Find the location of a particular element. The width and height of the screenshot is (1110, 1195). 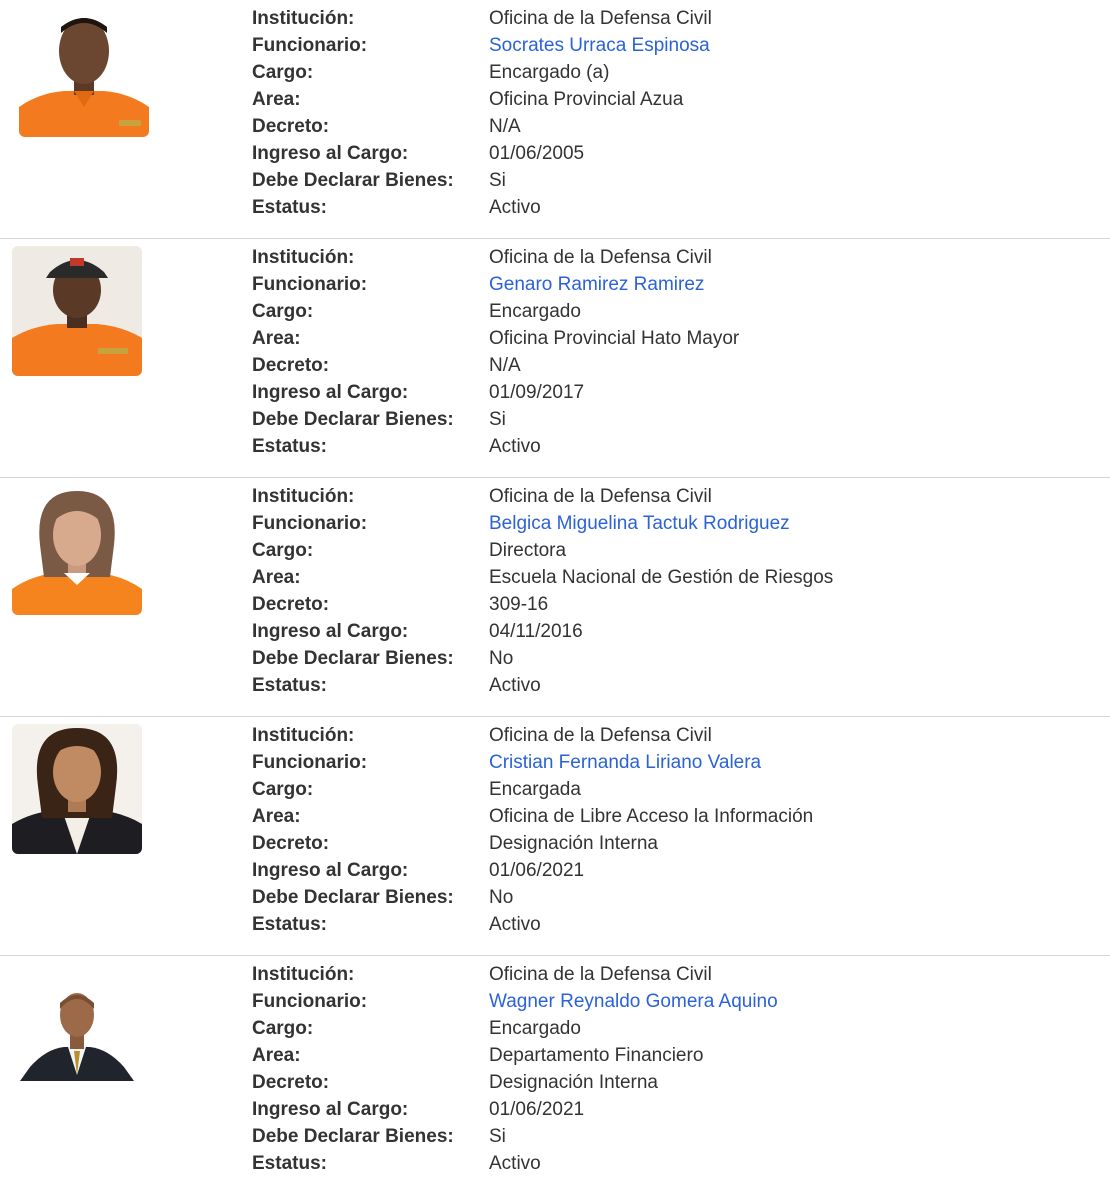

field-area: Area: Oficina Provincial Azua is located at coordinates (672, 101).